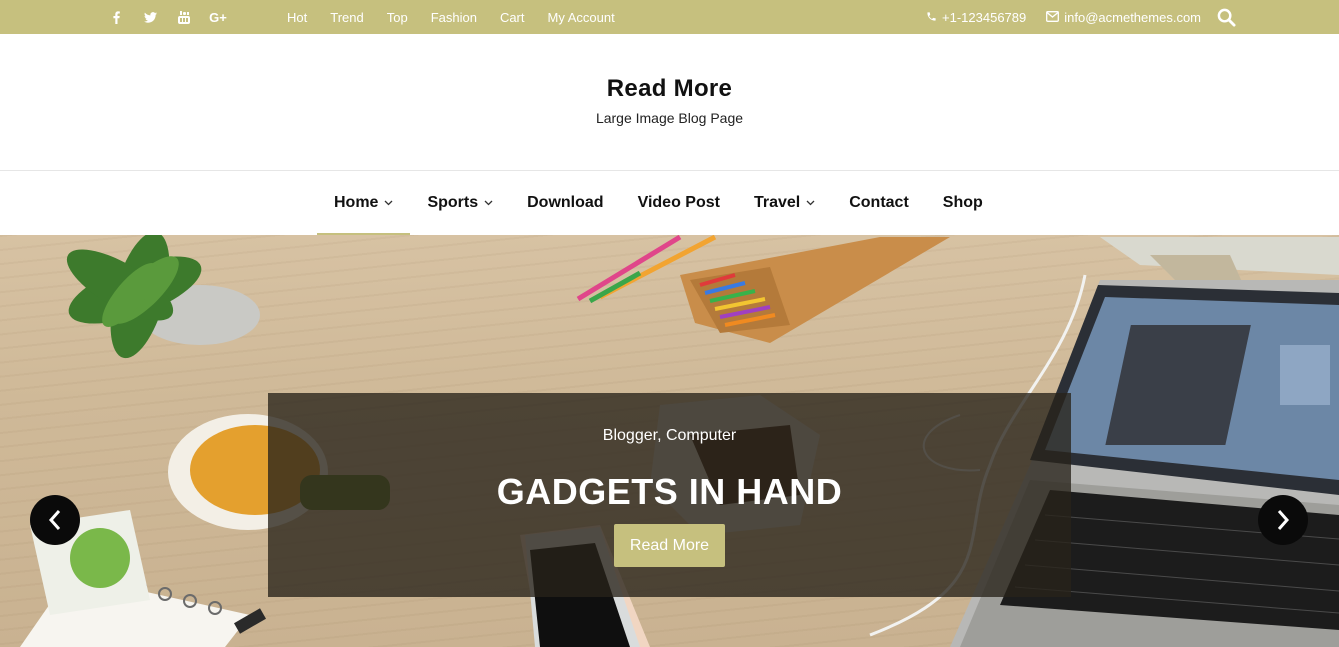  What do you see at coordinates (984, 17) in the screenshot?
I see `phone-number: +1-123456789` at bounding box center [984, 17].